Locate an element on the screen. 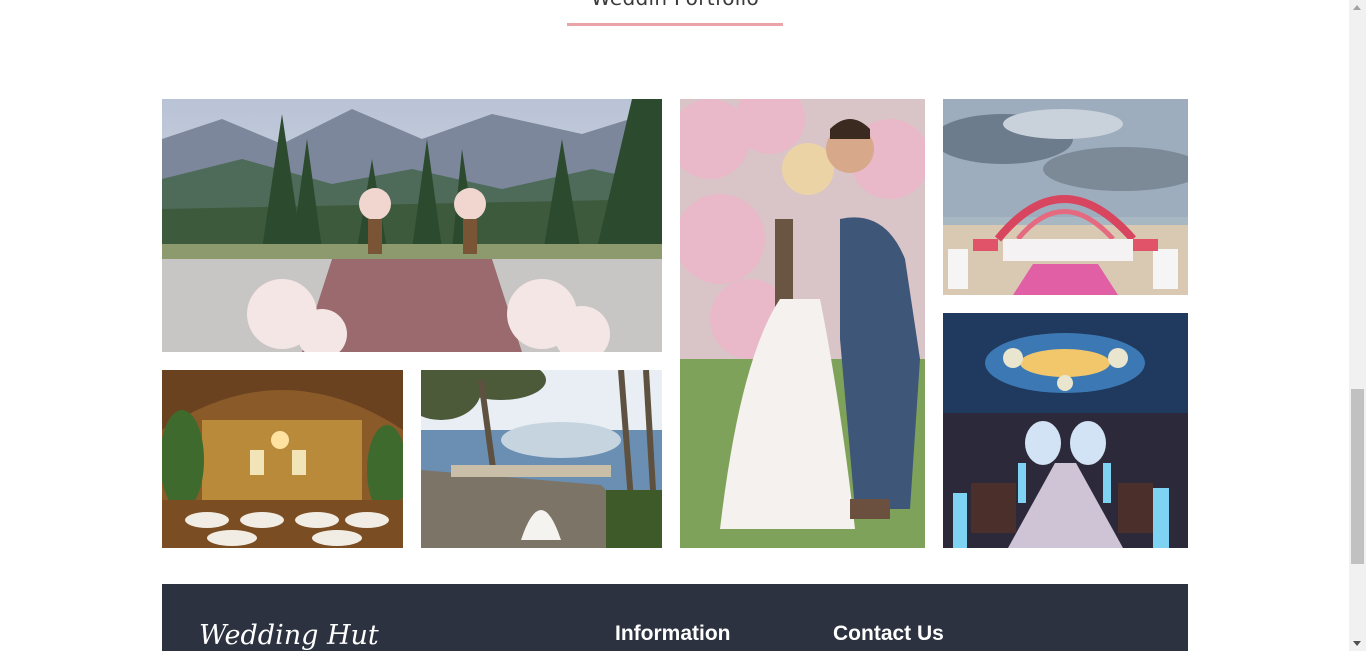 The width and height of the screenshot is (1366, 651). footer-contact-title: Contact Us is located at coordinates (888, 633).